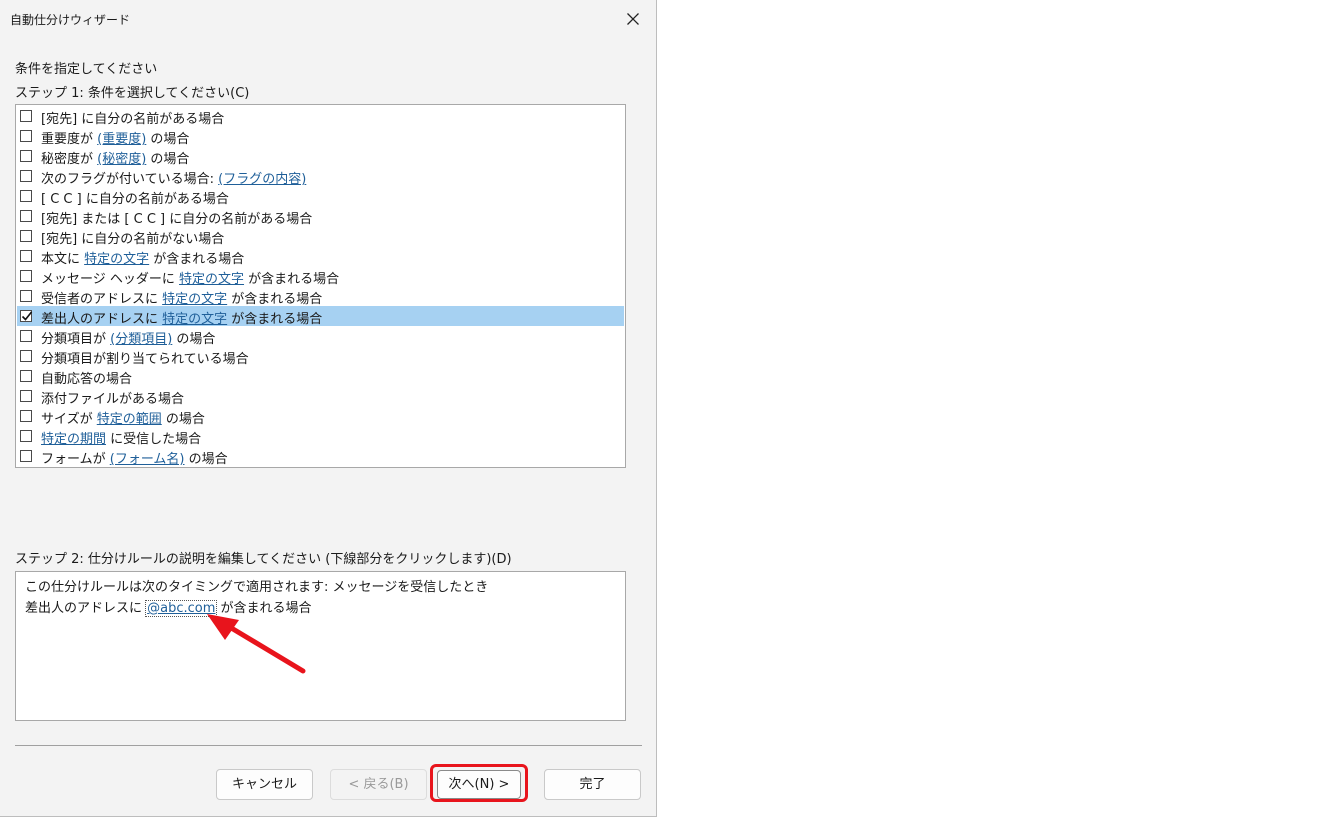 The height and width of the screenshot is (818, 1344). I want to click on condition-text-prefix: 添付ファイルがある場合, so click(113, 399).